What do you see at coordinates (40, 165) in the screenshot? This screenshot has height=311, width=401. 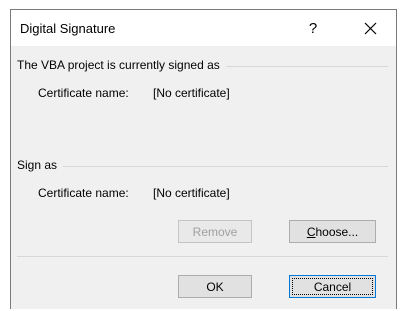 I see `sign-as-heading: Sign as` at bounding box center [40, 165].